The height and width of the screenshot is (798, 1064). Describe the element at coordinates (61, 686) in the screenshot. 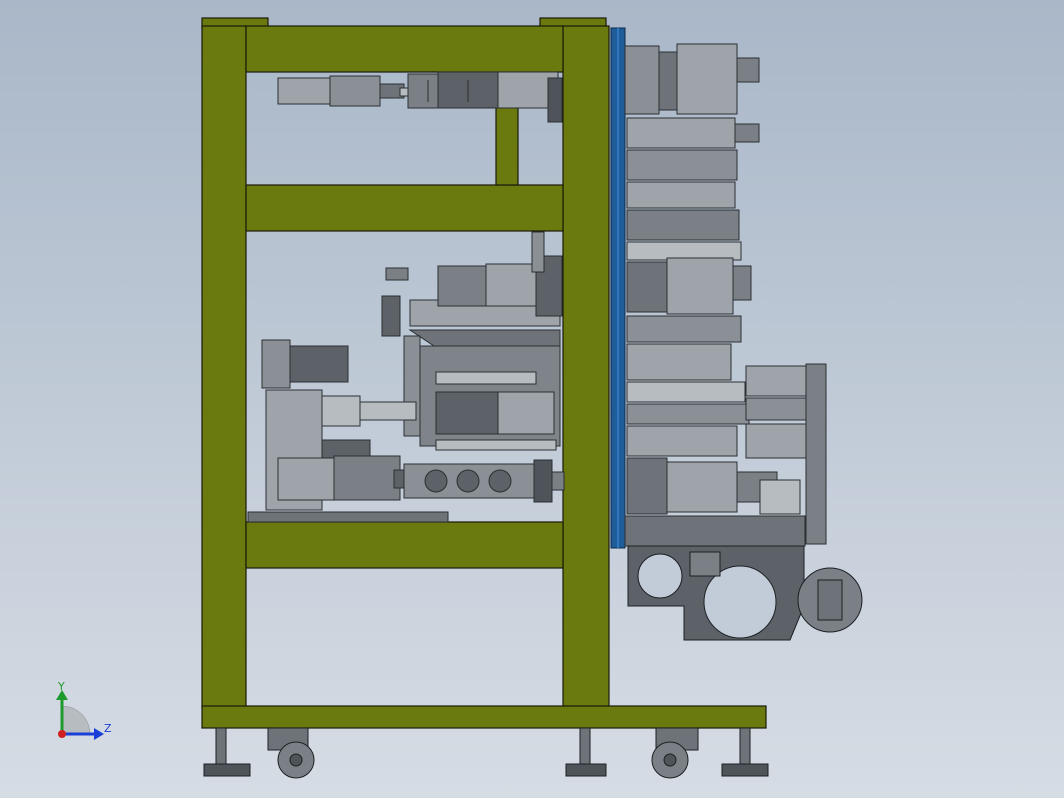

I see `y-axis-label: Y` at that location.